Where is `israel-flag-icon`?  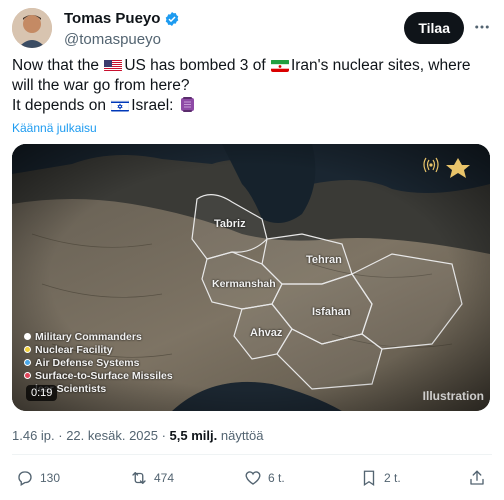
israel-flag-icon is located at coordinates (120, 105).